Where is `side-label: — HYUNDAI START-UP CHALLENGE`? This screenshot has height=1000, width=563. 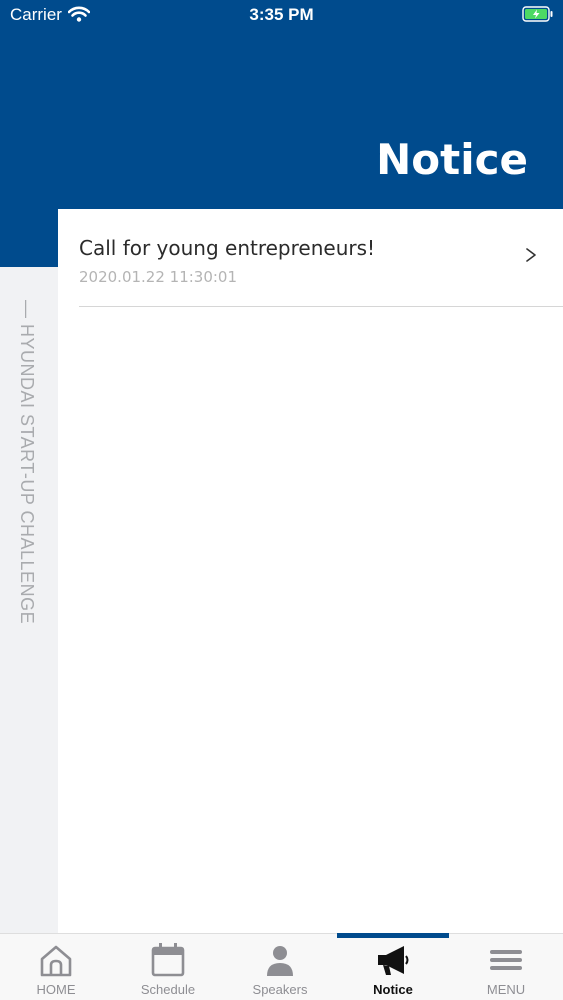
side-label: — HYUNDAI START-UP CHALLENGE is located at coordinates (29, 490).